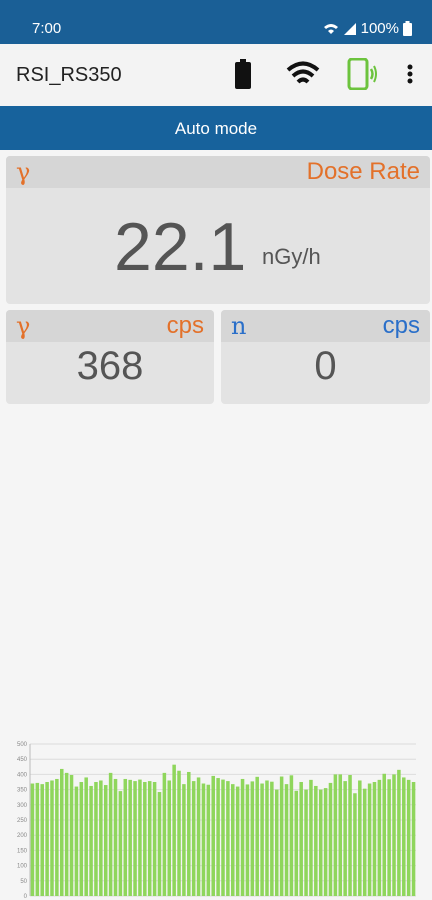  What do you see at coordinates (325, 326) in the screenshot?
I see `neutron-cps-header: n cps` at bounding box center [325, 326].